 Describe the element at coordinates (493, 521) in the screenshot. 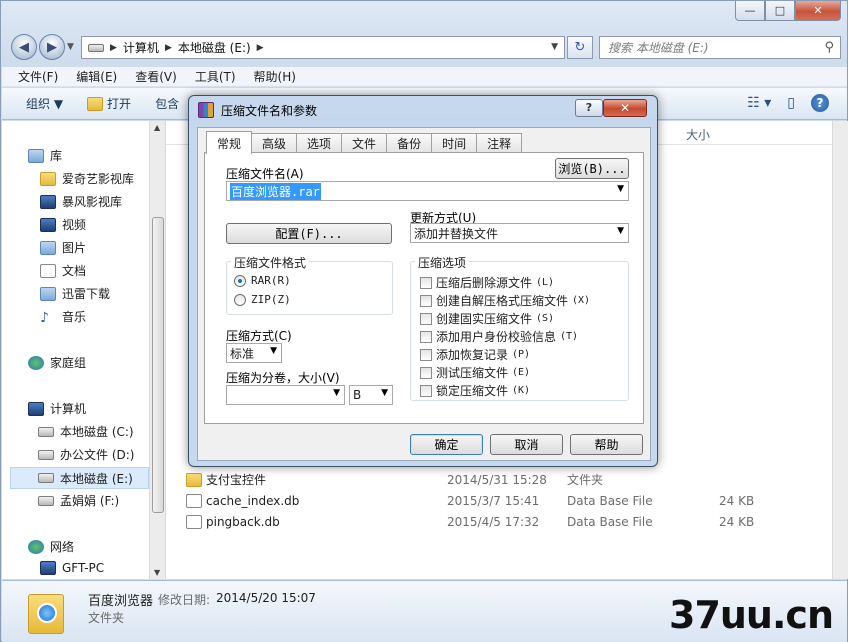

I see `file-date: 2015/4/5 17:32` at that location.